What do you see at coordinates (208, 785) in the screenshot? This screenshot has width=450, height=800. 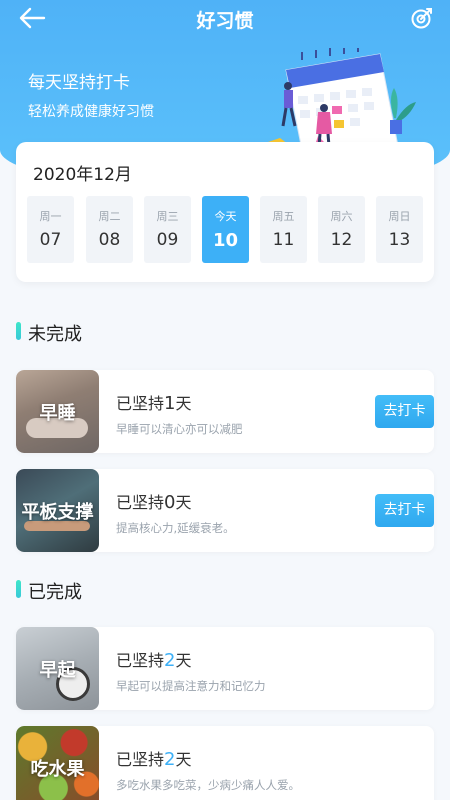 I see `habit-description: 多吃水果多吃菜，少病少痛人人爱。` at bounding box center [208, 785].